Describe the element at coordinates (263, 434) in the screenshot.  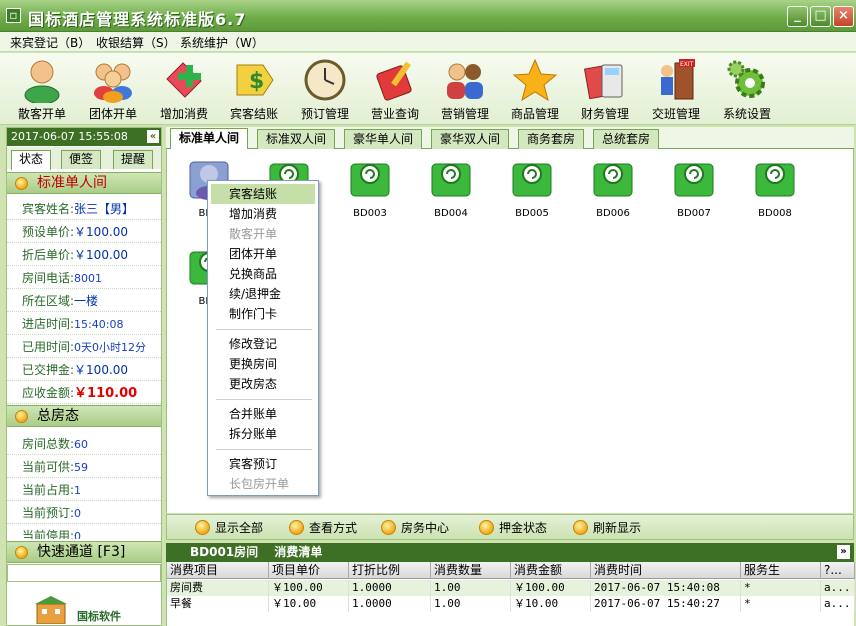
I see `menu-item-split-bill: 拆分账单` at that location.